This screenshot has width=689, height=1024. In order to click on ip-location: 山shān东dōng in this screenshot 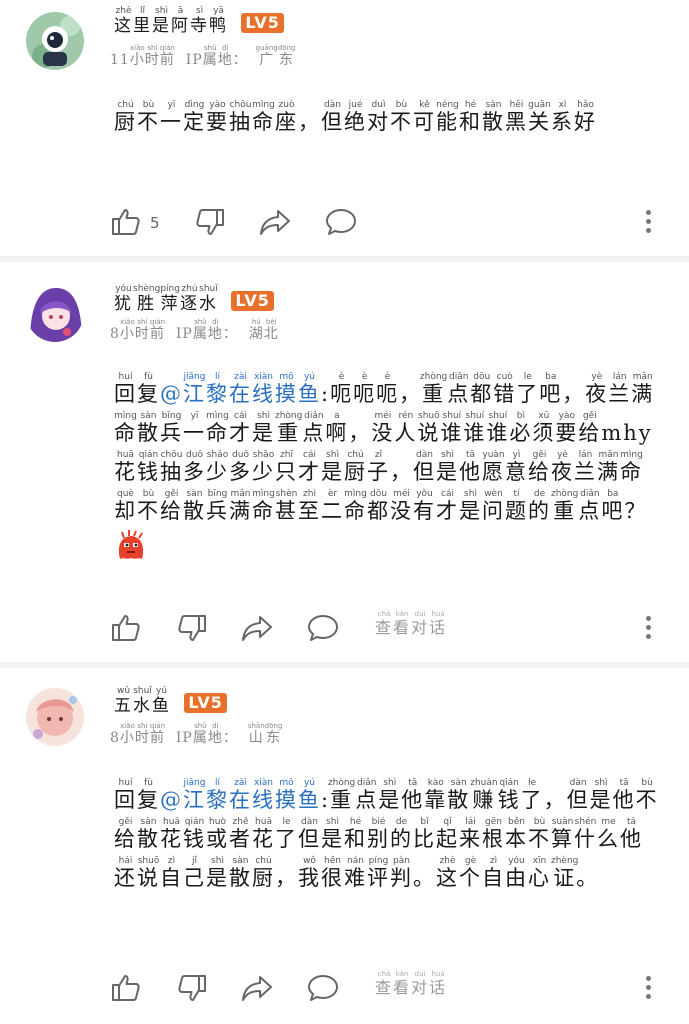, I will do `click(265, 734)`.